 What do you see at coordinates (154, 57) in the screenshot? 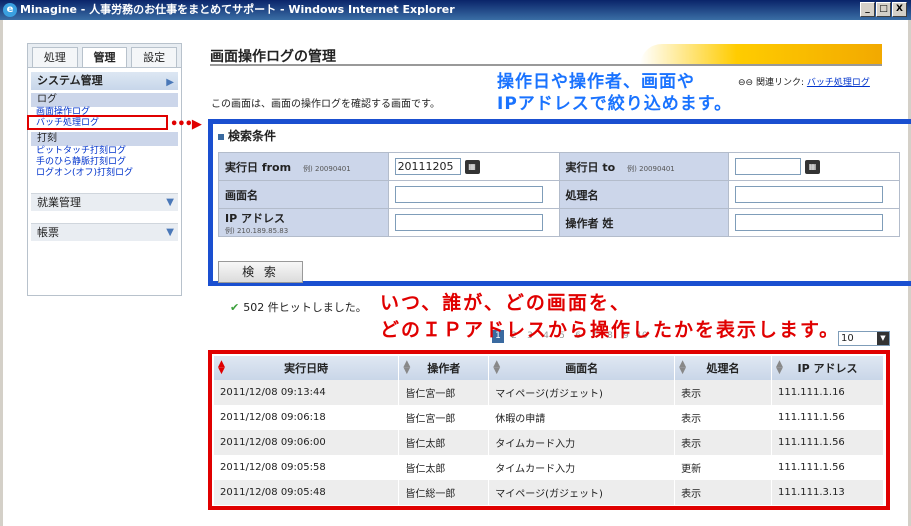
I see `tab-settings: 設定` at bounding box center [154, 57].